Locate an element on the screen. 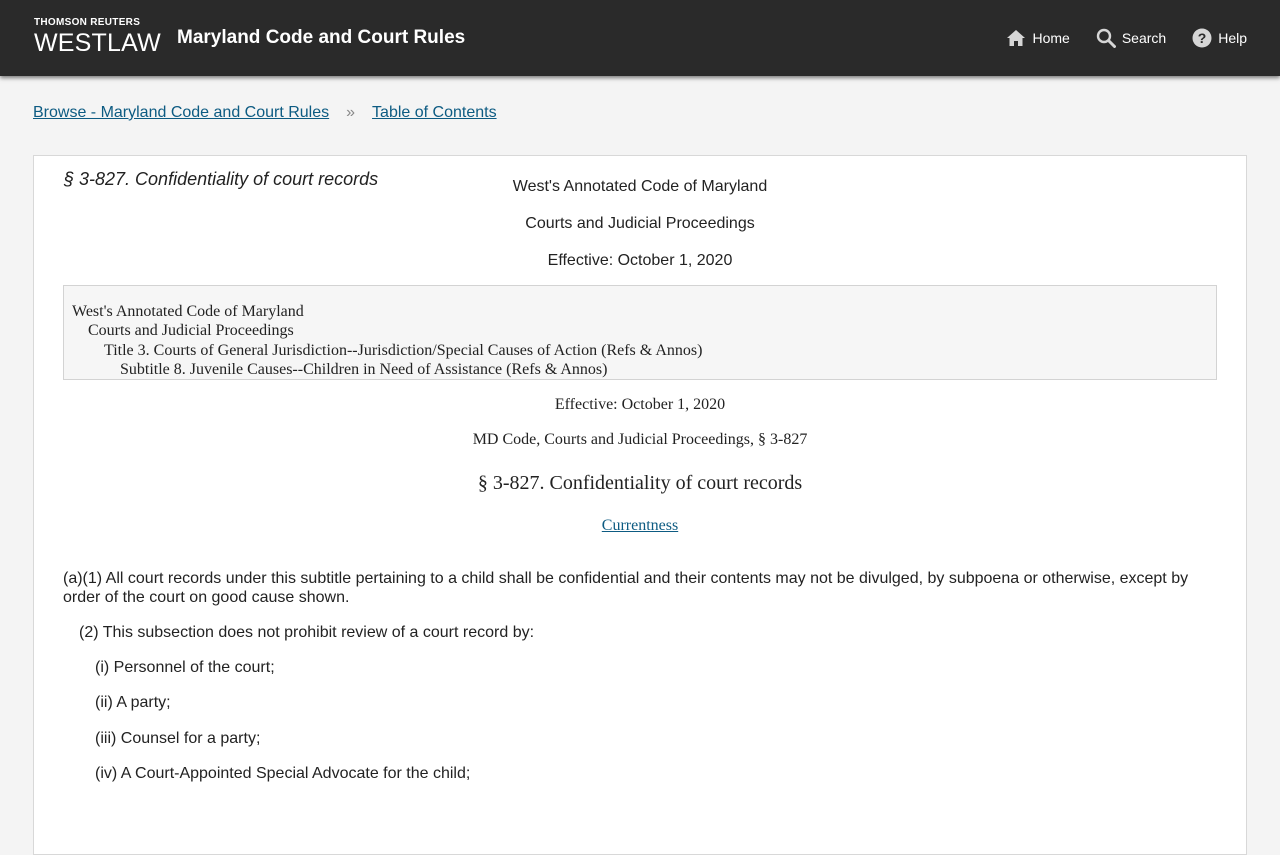  paragraph-a2-i: (i) Personnel of the court; is located at coordinates (185, 667).